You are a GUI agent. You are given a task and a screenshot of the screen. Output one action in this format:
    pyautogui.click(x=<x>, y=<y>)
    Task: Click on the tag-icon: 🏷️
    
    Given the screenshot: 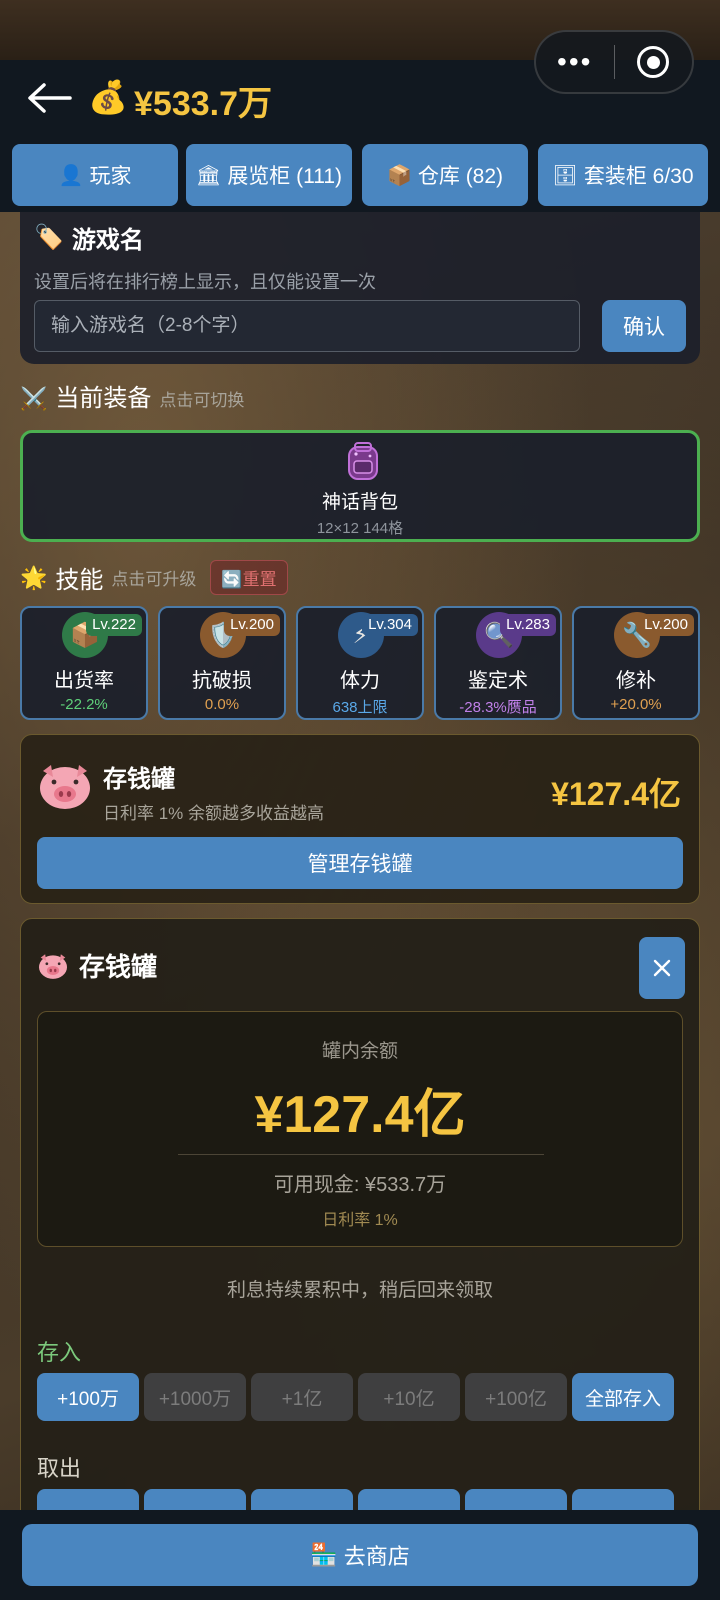 What is the action you would take?
    pyautogui.click(x=49, y=237)
    